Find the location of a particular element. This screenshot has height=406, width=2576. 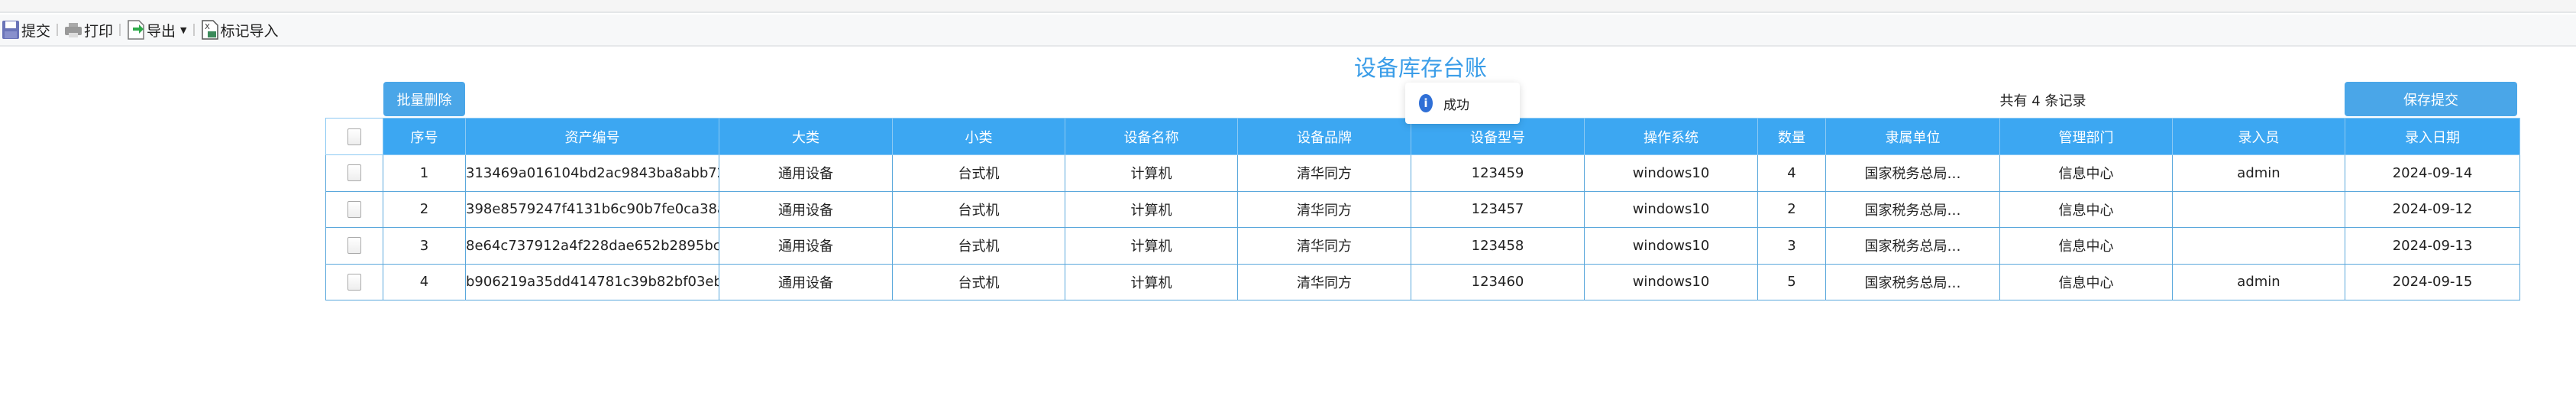

table-cell: 1 is located at coordinates (424, 173).